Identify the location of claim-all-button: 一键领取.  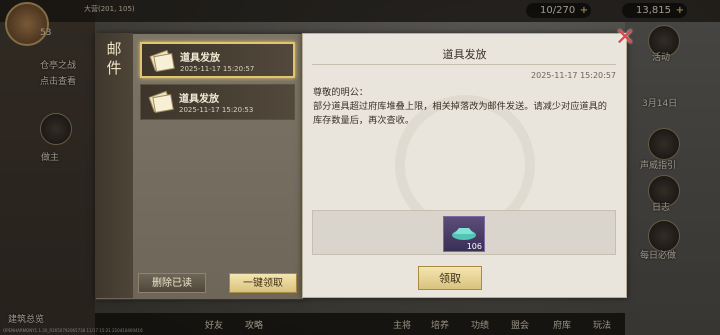
(263, 283).